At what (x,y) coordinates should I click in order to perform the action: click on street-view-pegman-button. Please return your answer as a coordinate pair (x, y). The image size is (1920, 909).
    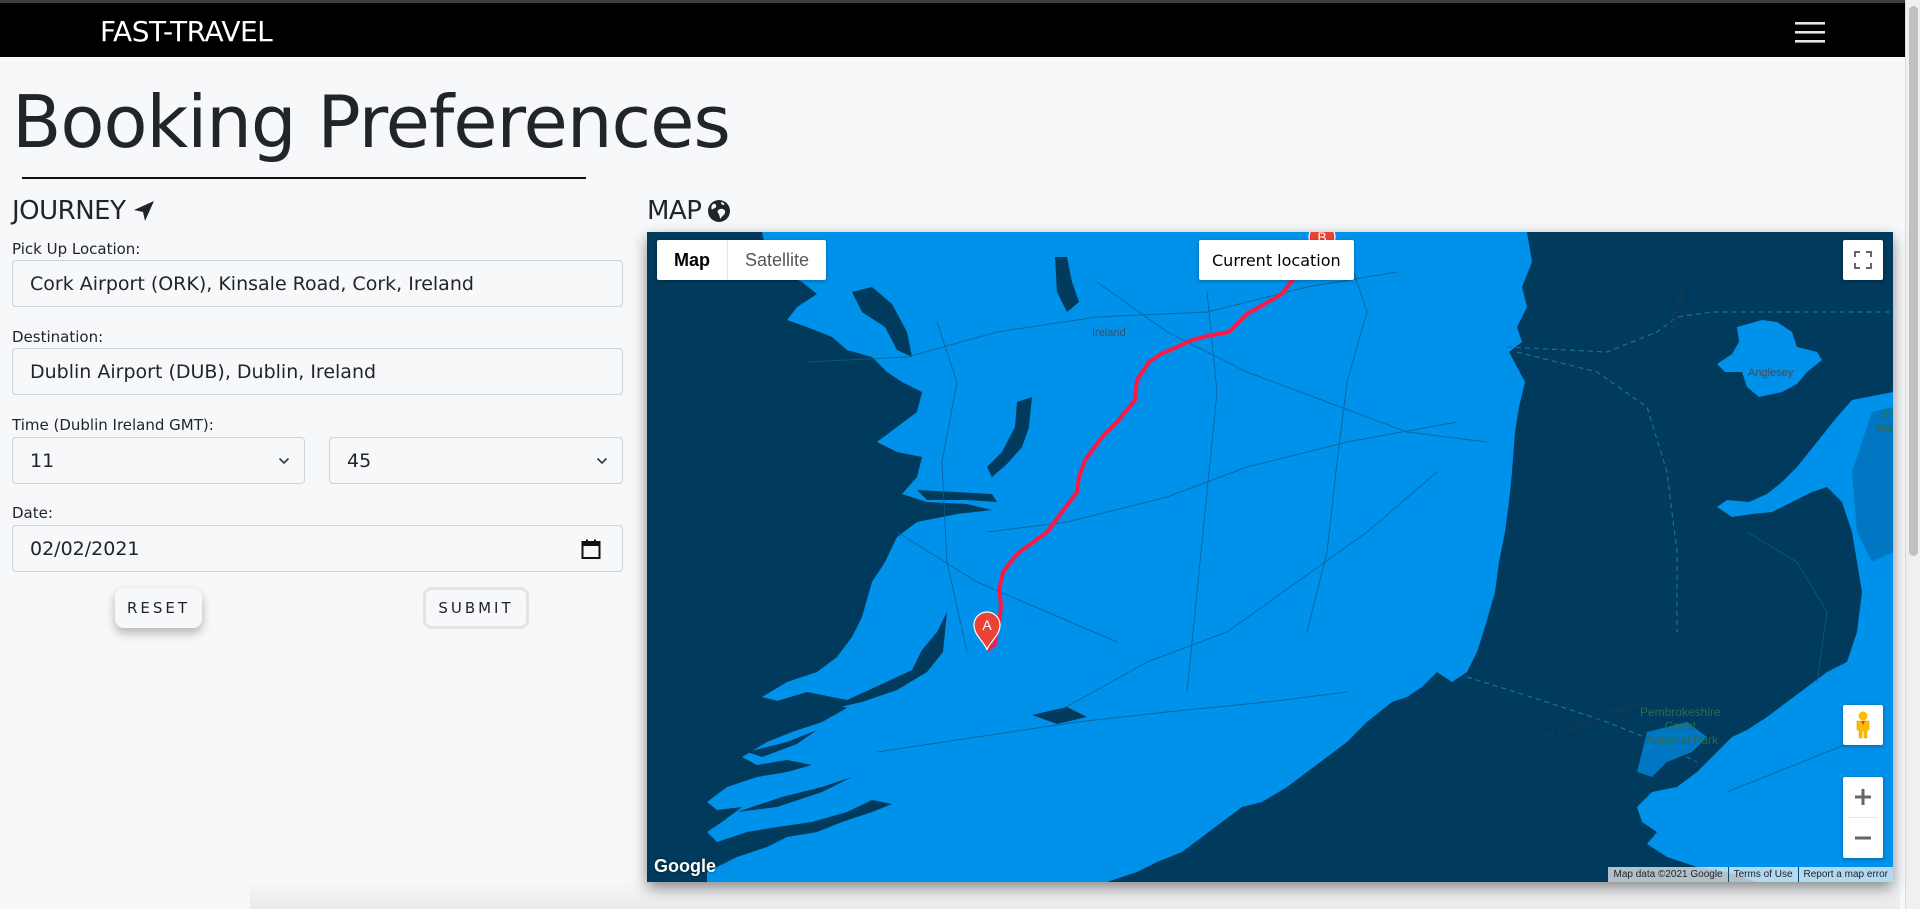
    Looking at the image, I should click on (1863, 725).